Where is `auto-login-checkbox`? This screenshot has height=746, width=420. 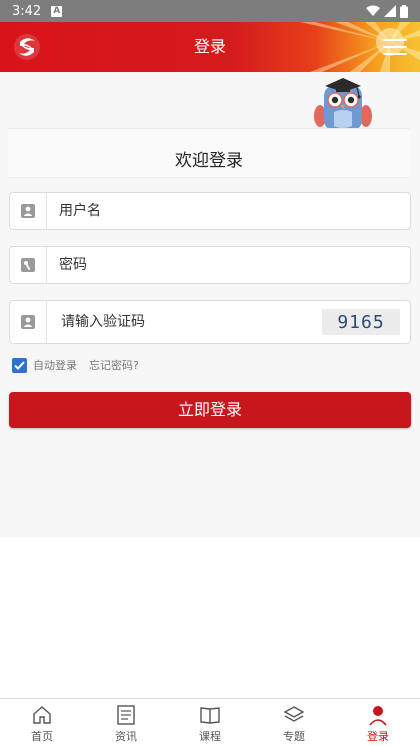
auto-login-checkbox is located at coordinates (19, 365).